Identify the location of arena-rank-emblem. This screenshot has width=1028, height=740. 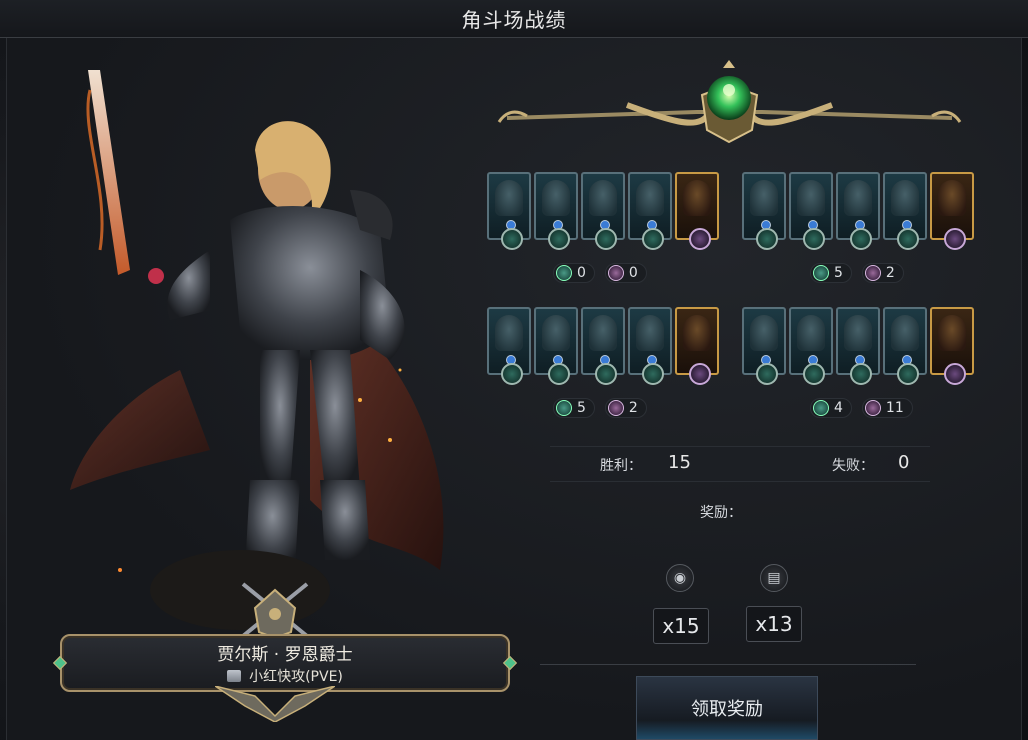
(729, 102).